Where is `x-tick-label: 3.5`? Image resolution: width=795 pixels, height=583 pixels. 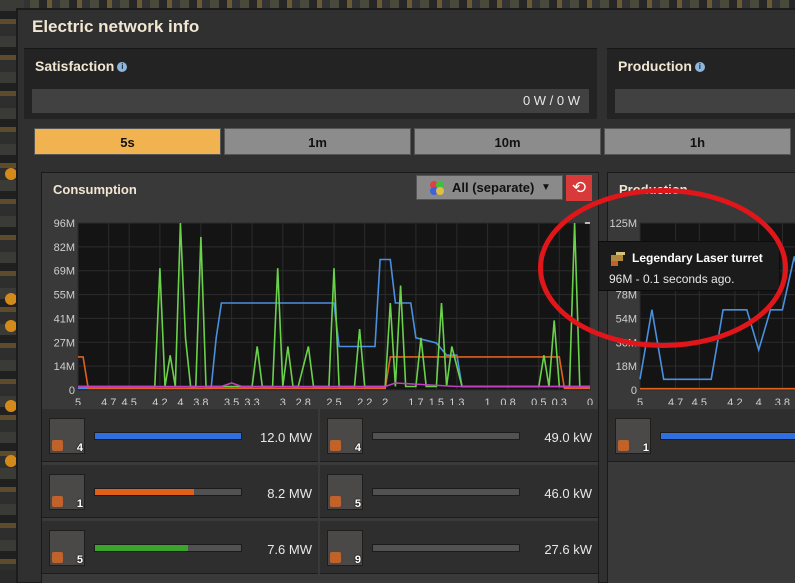 x-tick-label: 3.5 is located at coordinates (231, 401).